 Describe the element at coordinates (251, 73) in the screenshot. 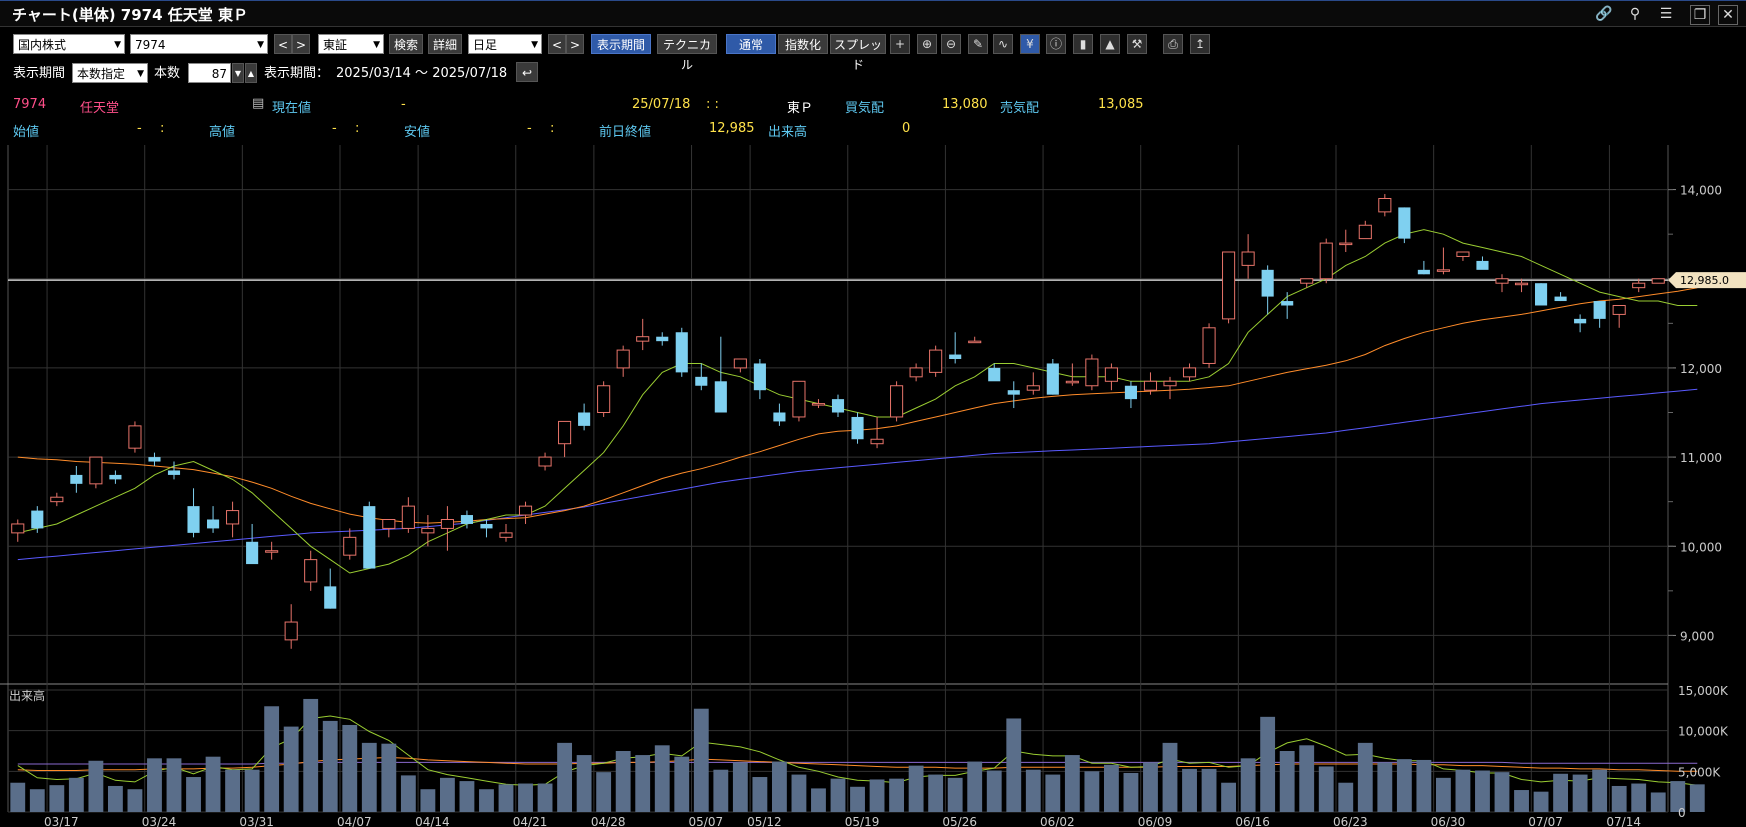

I see `count-up-button: ▲` at that location.